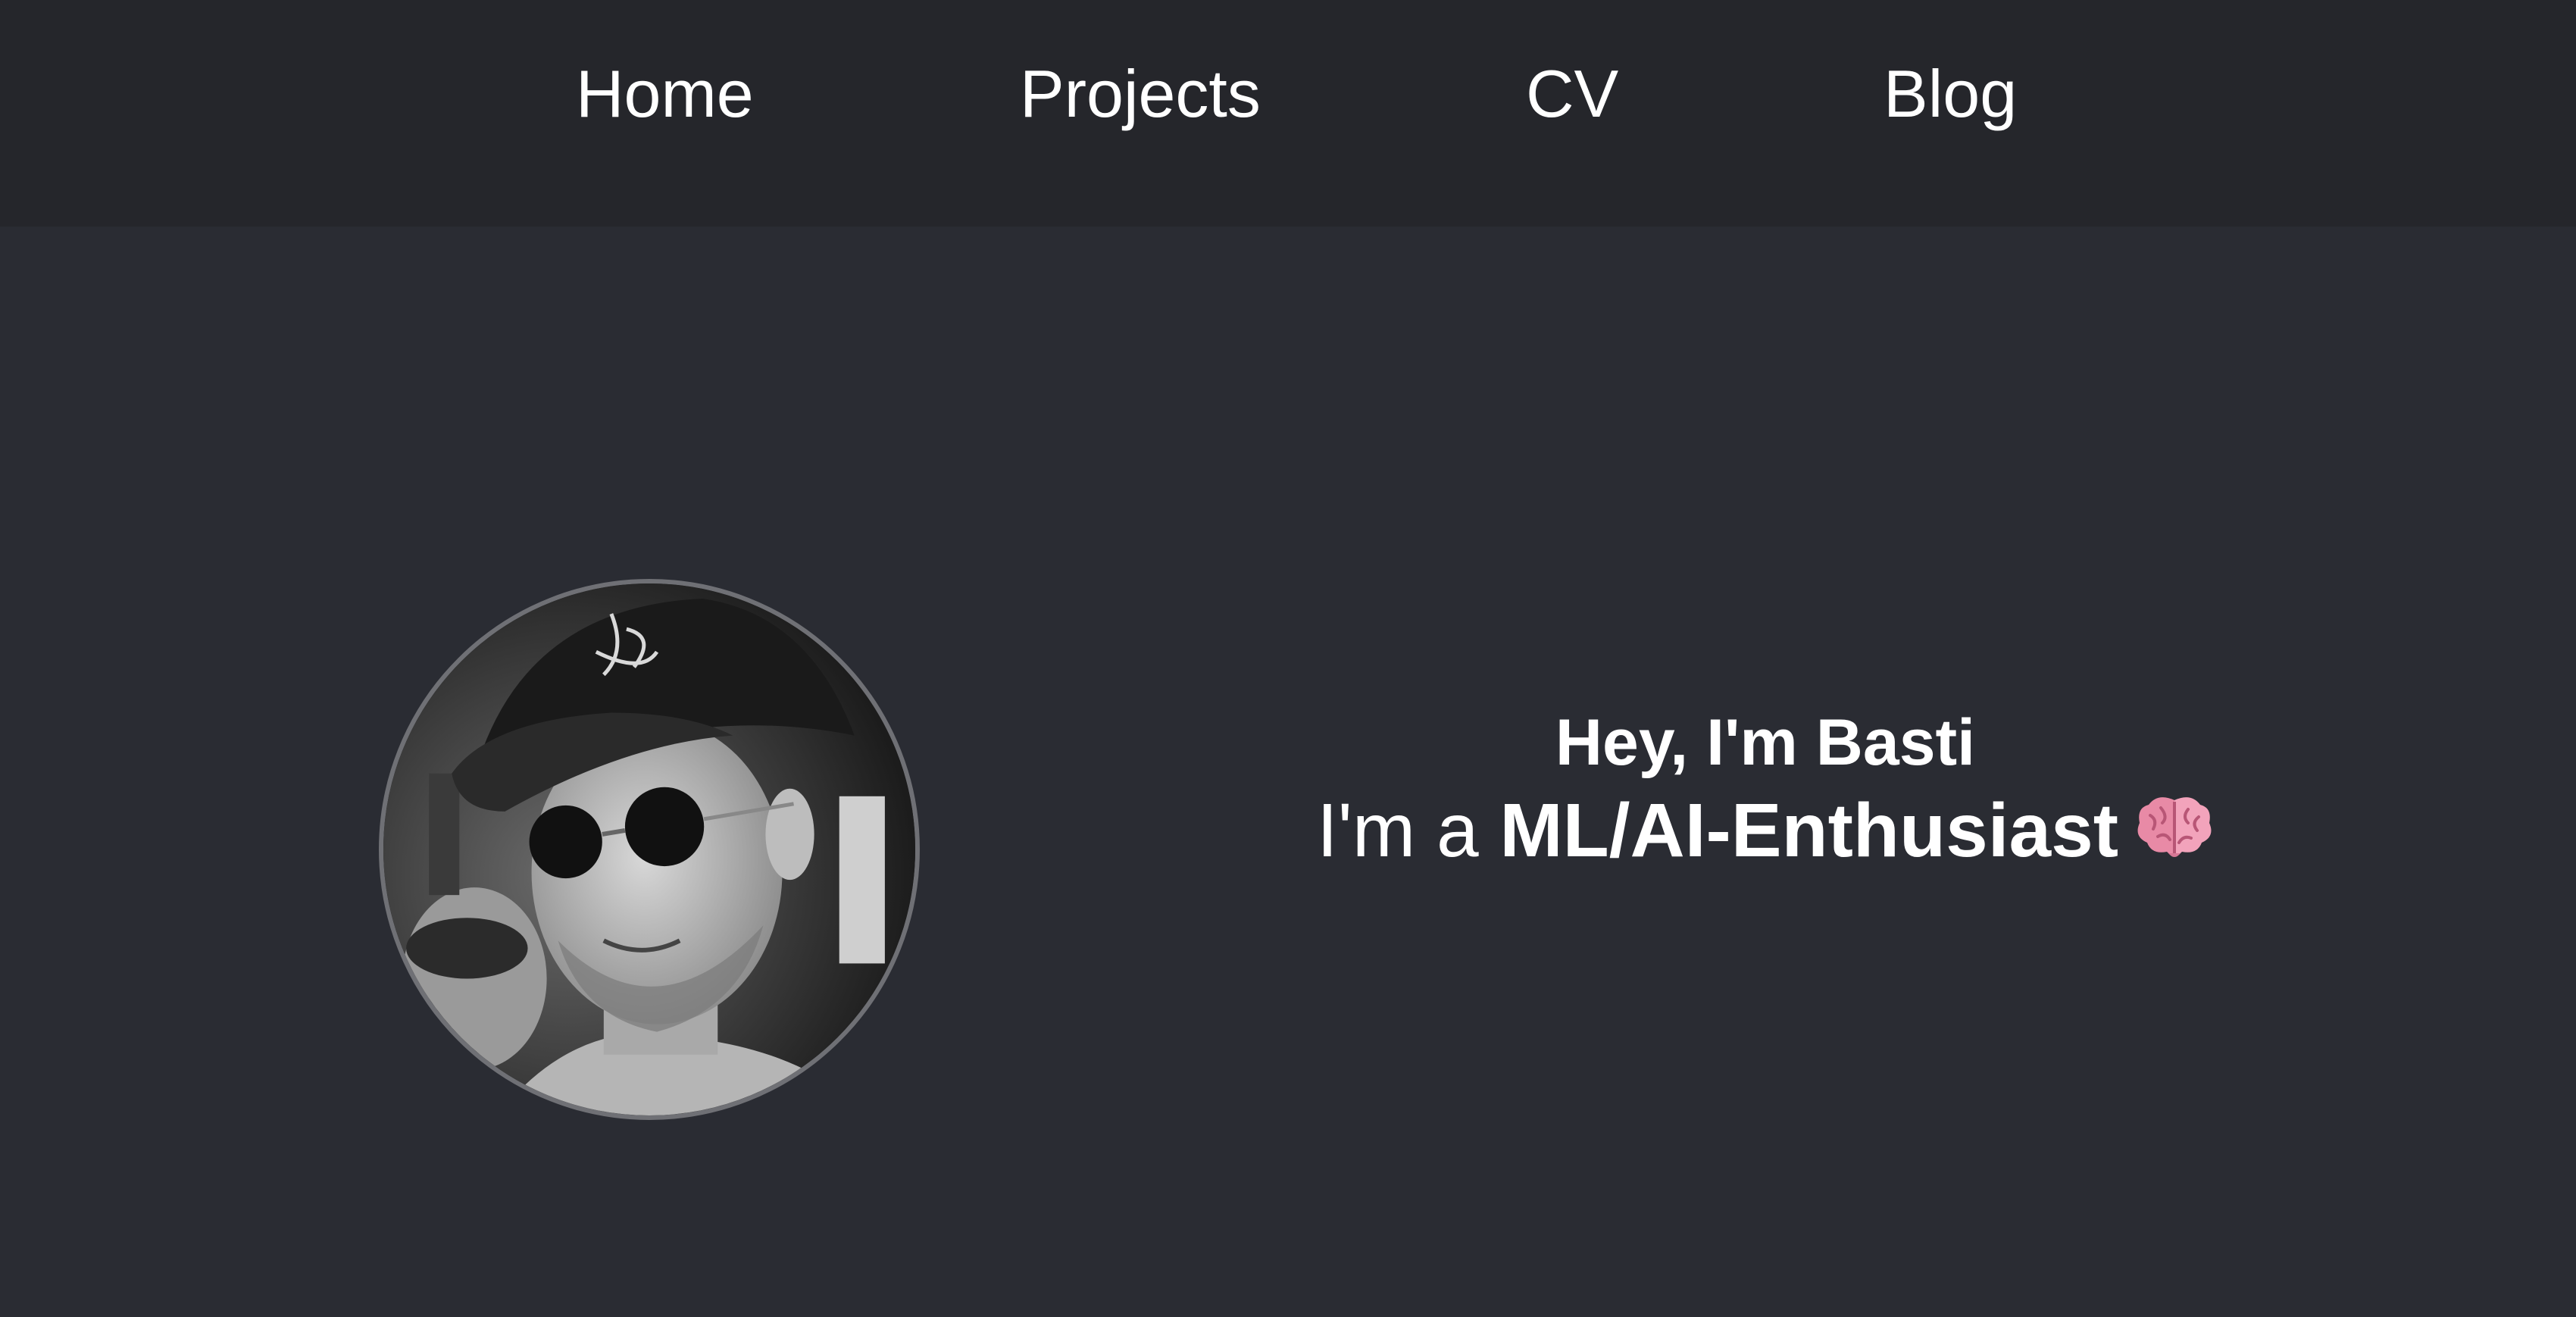 This screenshot has width=2576, height=1317. I want to click on greeting-heading: Hey, I'm Basti, so click(1766, 742).